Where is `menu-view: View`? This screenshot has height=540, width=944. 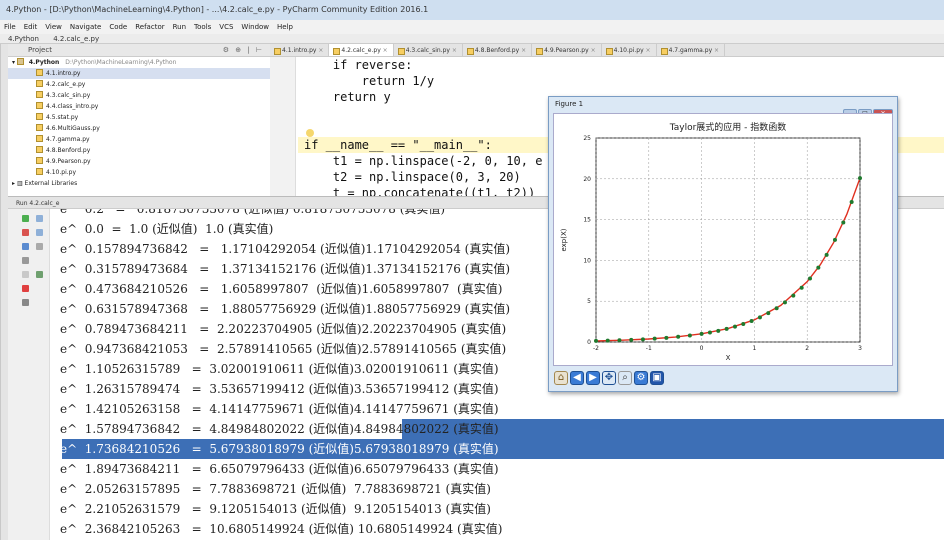
menu-view: View is located at coordinates (53, 27).